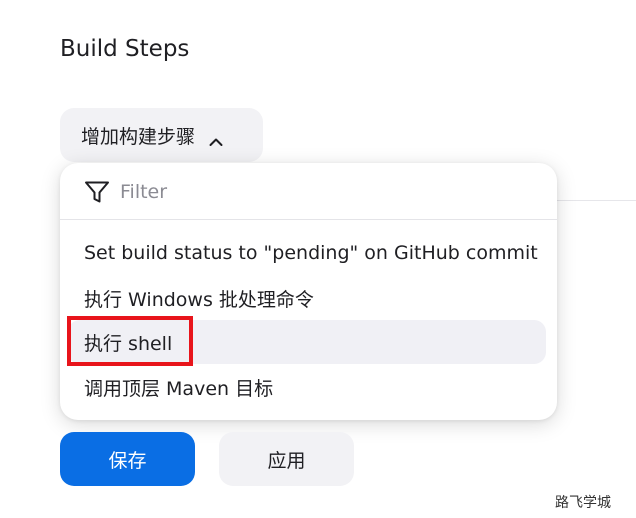  What do you see at coordinates (128, 343) in the screenshot?
I see `menu-item-label: 执行 shell` at bounding box center [128, 343].